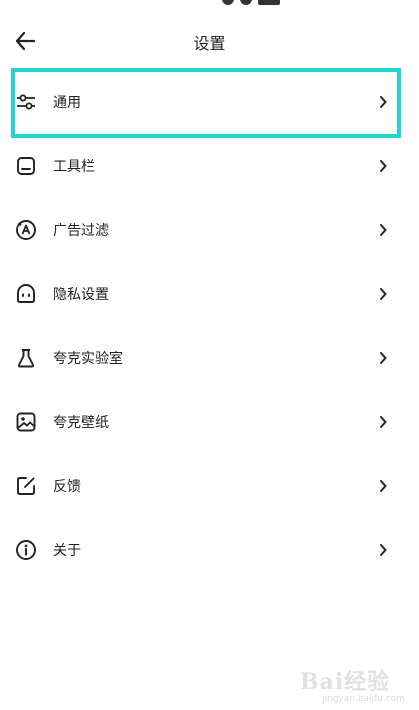 The height and width of the screenshot is (710, 419). What do you see at coordinates (26, 230) in the screenshot?
I see `ad-filter-icon` at bounding box center [26, 230].